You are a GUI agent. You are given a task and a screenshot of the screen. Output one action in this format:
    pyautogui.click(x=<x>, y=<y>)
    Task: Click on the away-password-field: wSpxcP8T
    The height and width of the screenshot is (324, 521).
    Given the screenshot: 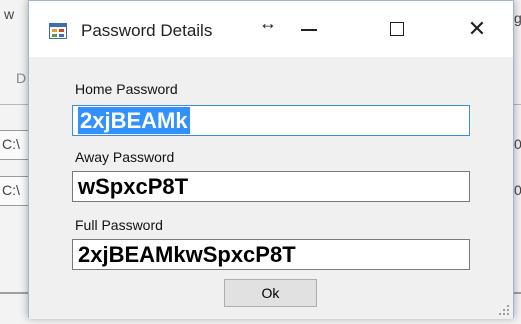 What is the action you would take?
    pyautogui.click(x=271, y=186)
    